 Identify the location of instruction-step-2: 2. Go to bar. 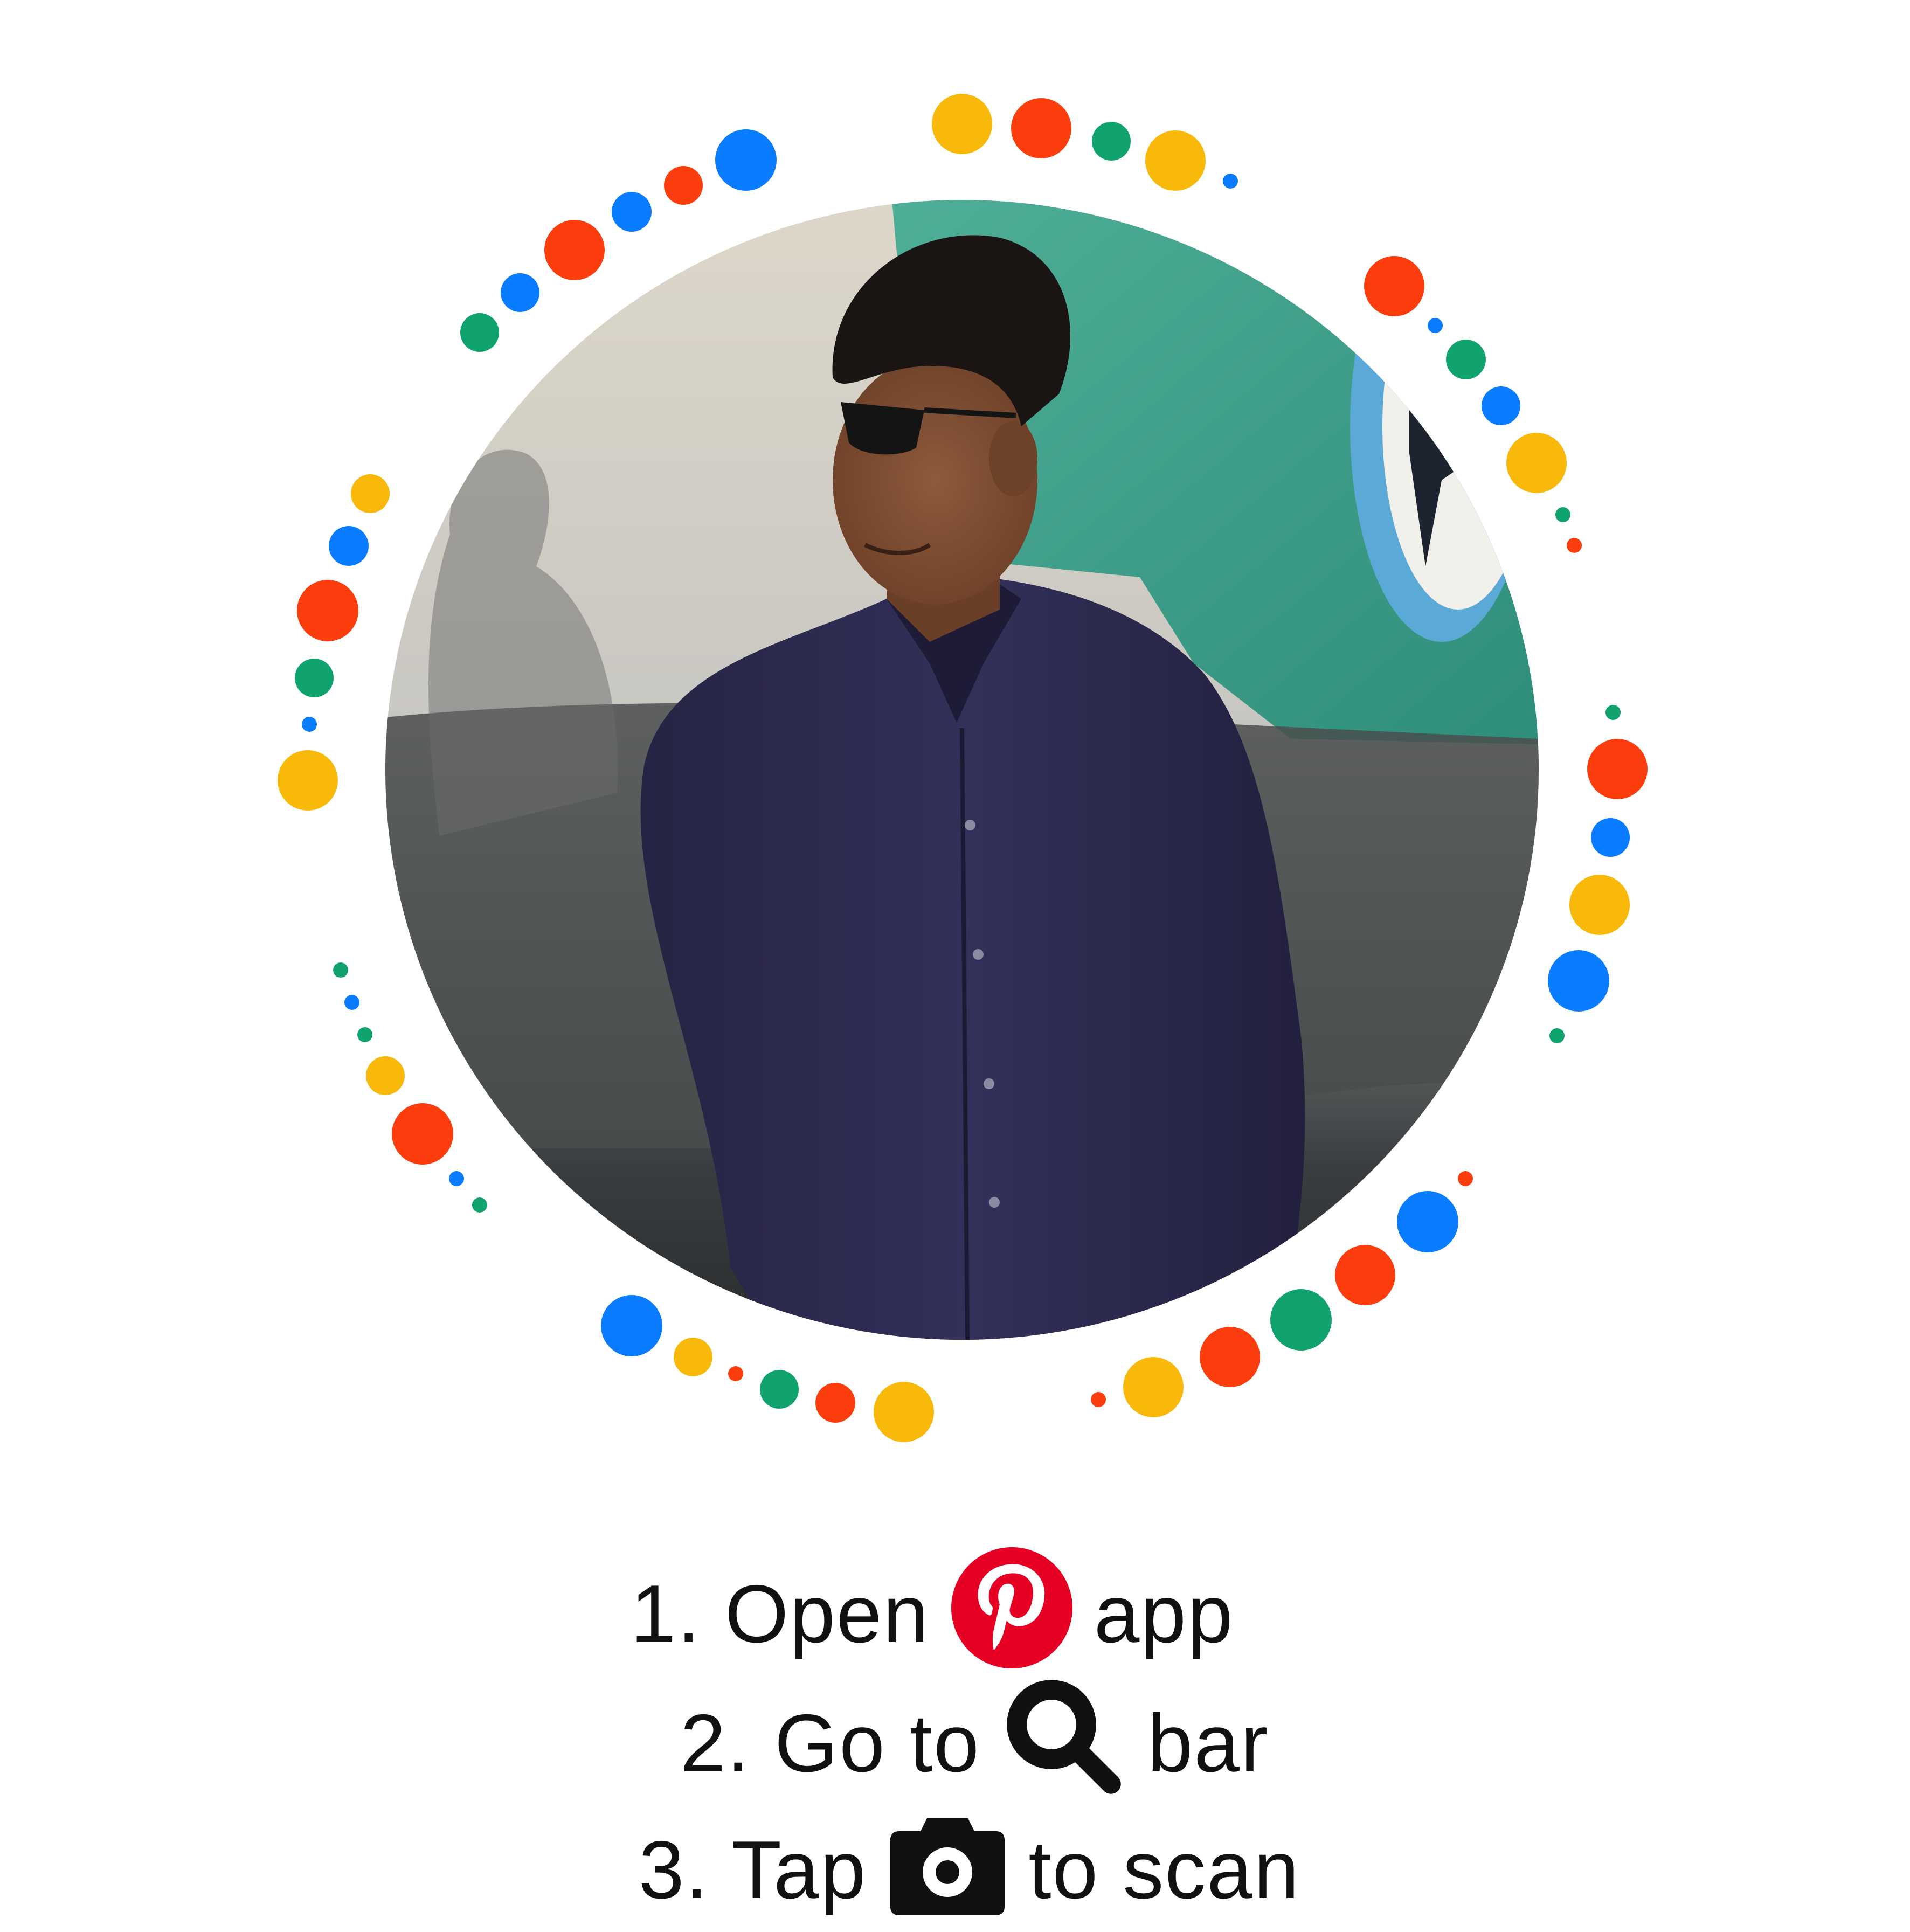
(975, 1743).